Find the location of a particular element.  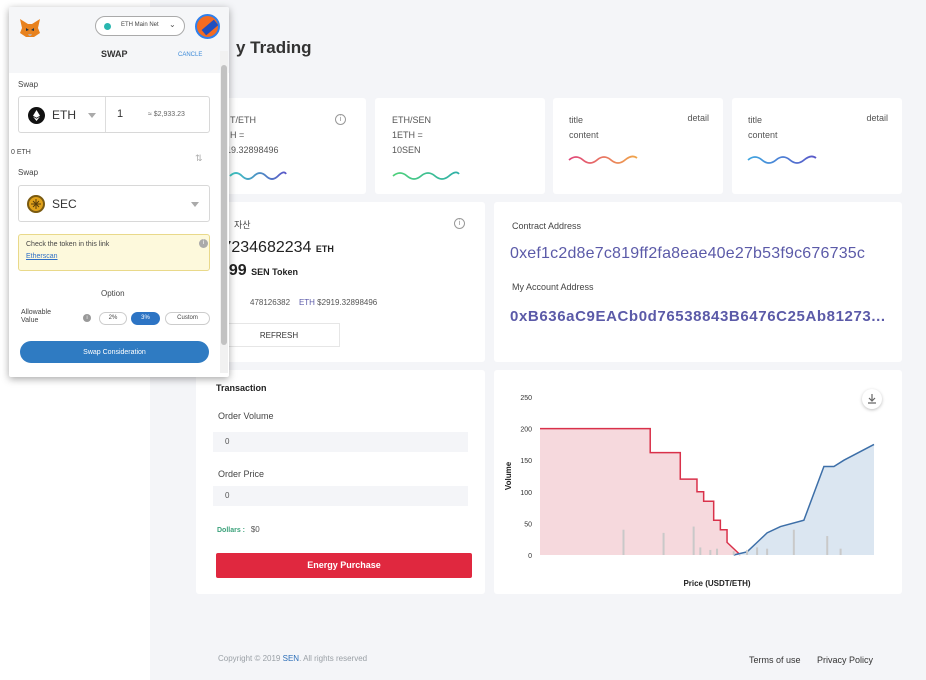

privacy-link: Privacy Policy is located at coordinates (845, 660).